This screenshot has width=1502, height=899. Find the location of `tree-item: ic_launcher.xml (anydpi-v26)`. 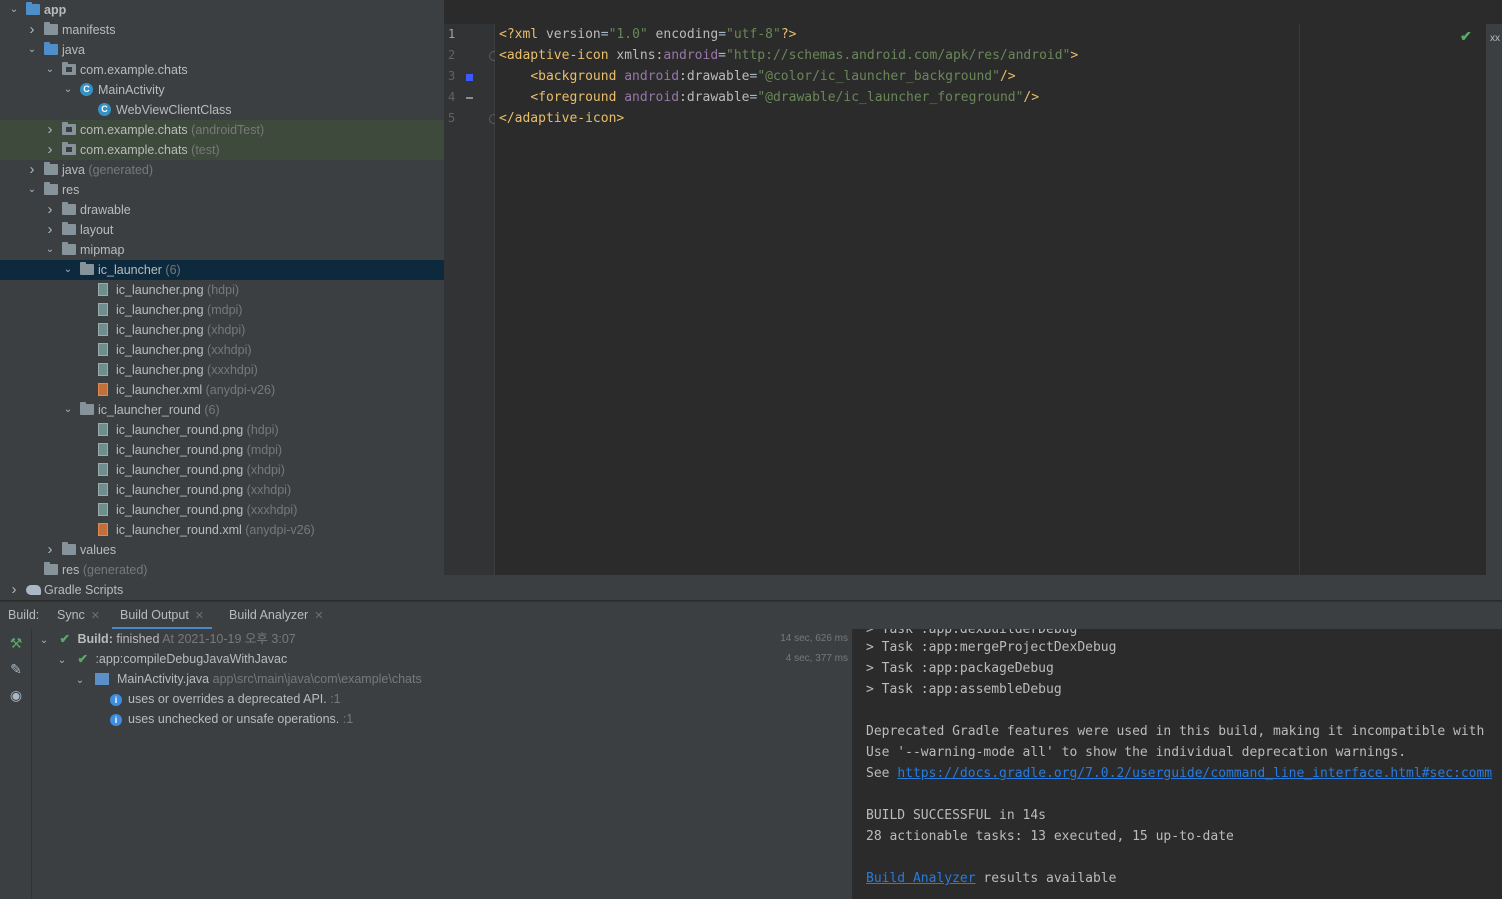

tree-item: ic_launcher.xml (anydpi-v26) is located at coordinates (222, 390).